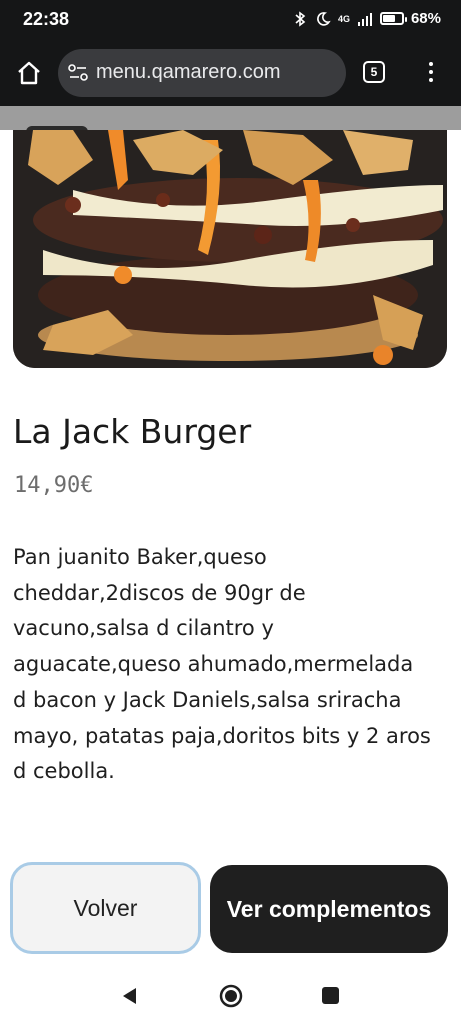 The image size is (461, 1024). What do you see at coordinates (343, 18) in the screenshot?
I see `network-type: 4G` at bounding box center [343, 18].